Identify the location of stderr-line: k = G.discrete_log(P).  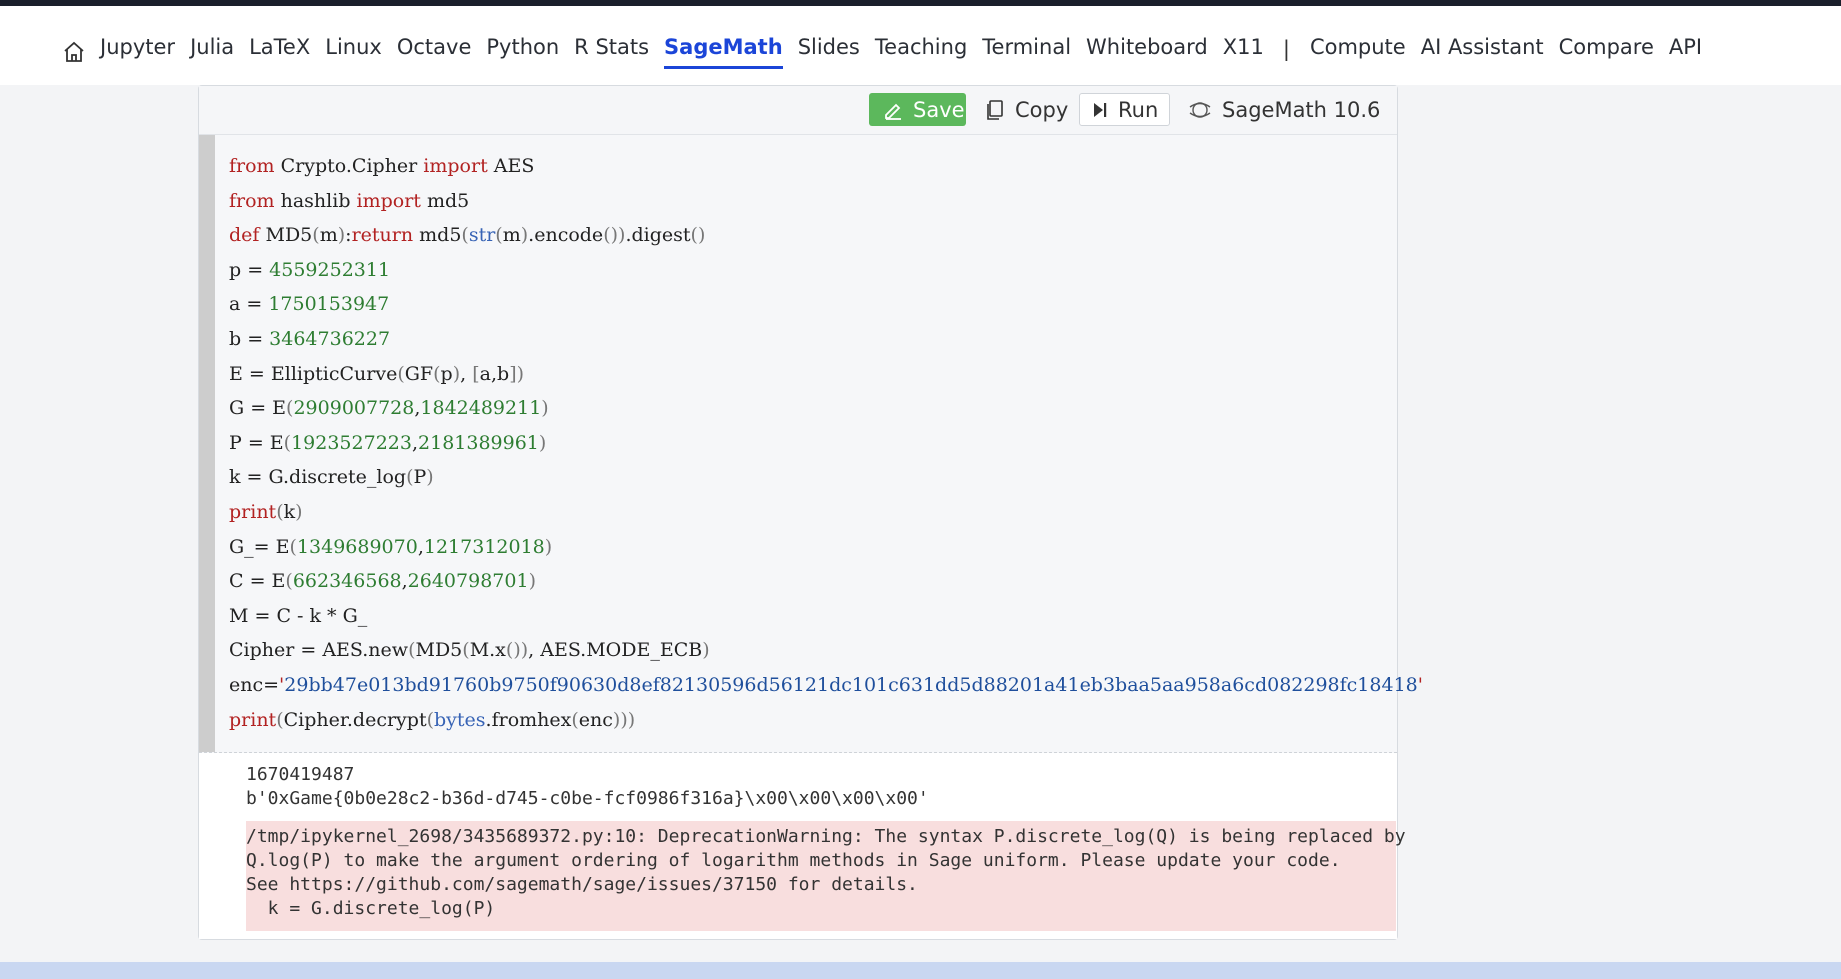
(371, 908).